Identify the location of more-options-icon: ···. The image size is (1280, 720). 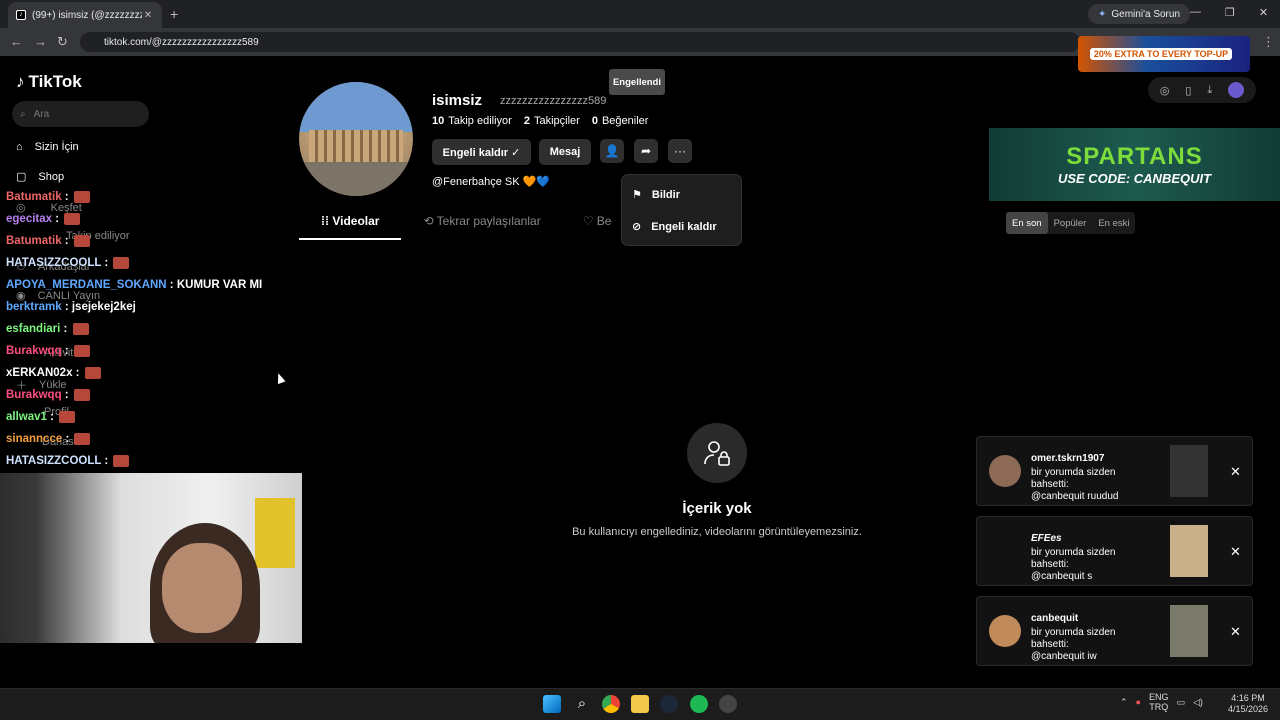
(680, 151).